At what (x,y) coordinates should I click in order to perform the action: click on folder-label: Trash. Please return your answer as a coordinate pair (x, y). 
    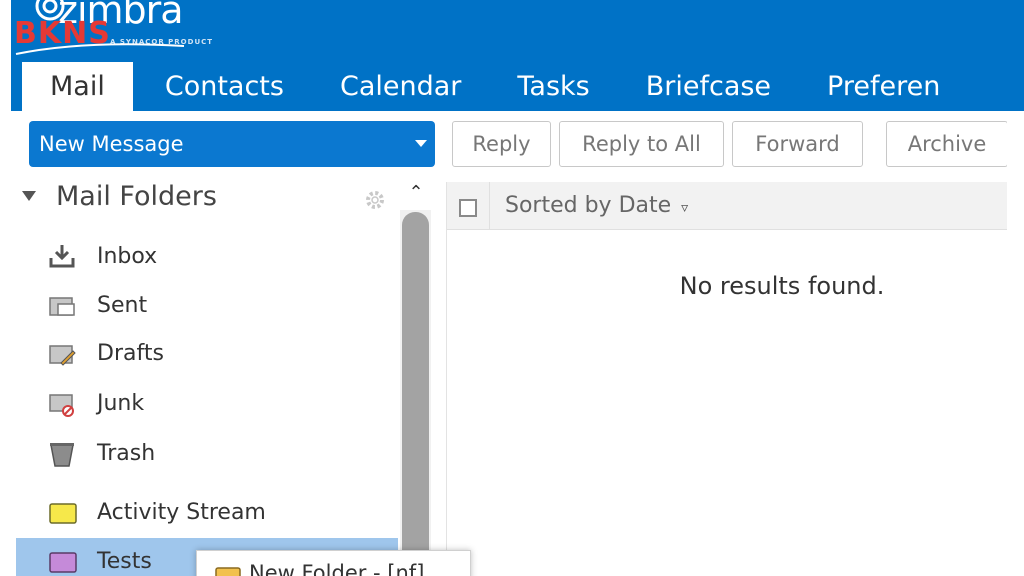
    Looking at the image, I should click on (126, 453).